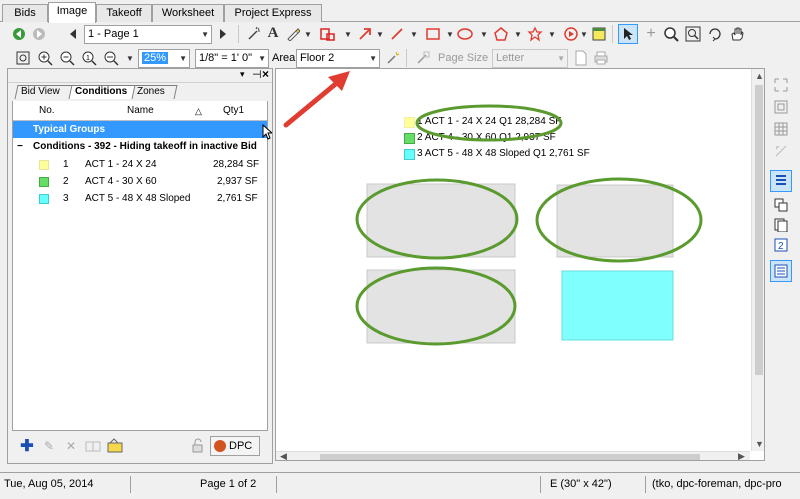 The width and height of the screenshot is (800, 499). Describe the element at coordinates (365, 34) in the screenshot. I see `arrow-tool-icon` at that location.